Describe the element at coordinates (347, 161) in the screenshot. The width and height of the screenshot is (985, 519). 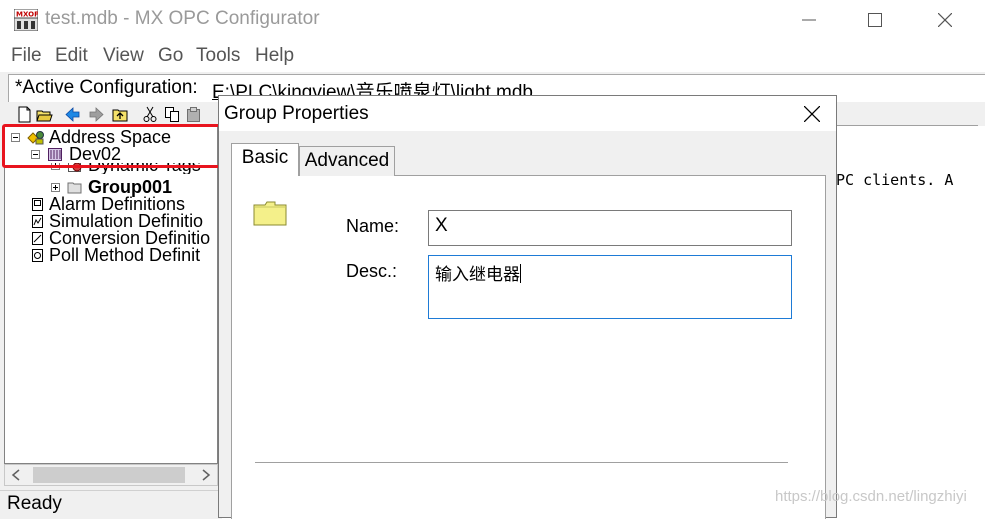
I see `tab-advanced: Advanced` at that location.